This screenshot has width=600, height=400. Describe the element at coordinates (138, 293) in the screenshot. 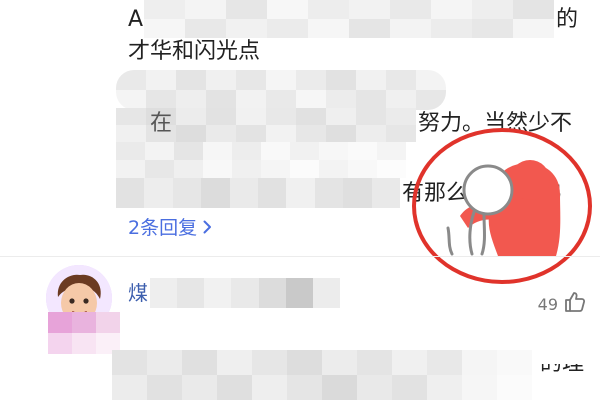

I see `comment-username: 煤` at that location.